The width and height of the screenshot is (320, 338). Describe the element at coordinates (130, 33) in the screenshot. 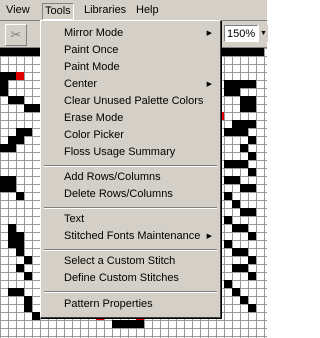

I see `menu-item-mirror-mode: Mirror Mode ▶` at that location.